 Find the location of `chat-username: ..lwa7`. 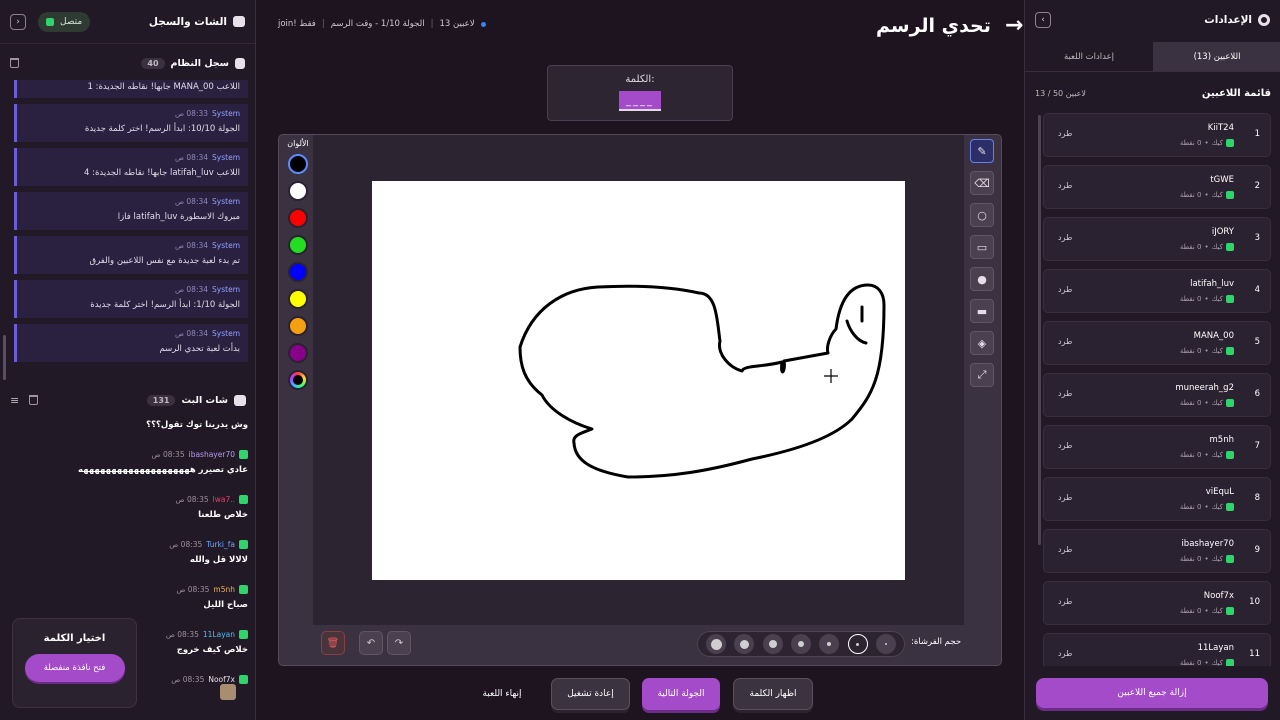

chat-username: ..lwa7 is located at coordinates (224, 499).